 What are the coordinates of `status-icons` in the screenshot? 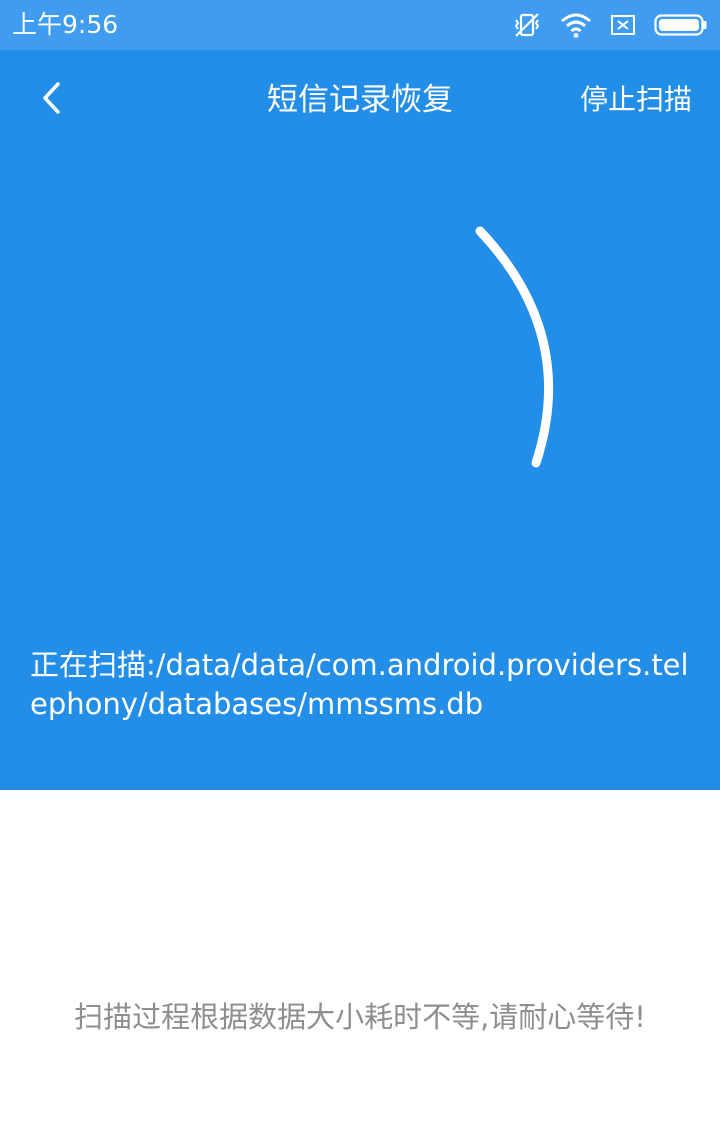 It's located at (610, 25).